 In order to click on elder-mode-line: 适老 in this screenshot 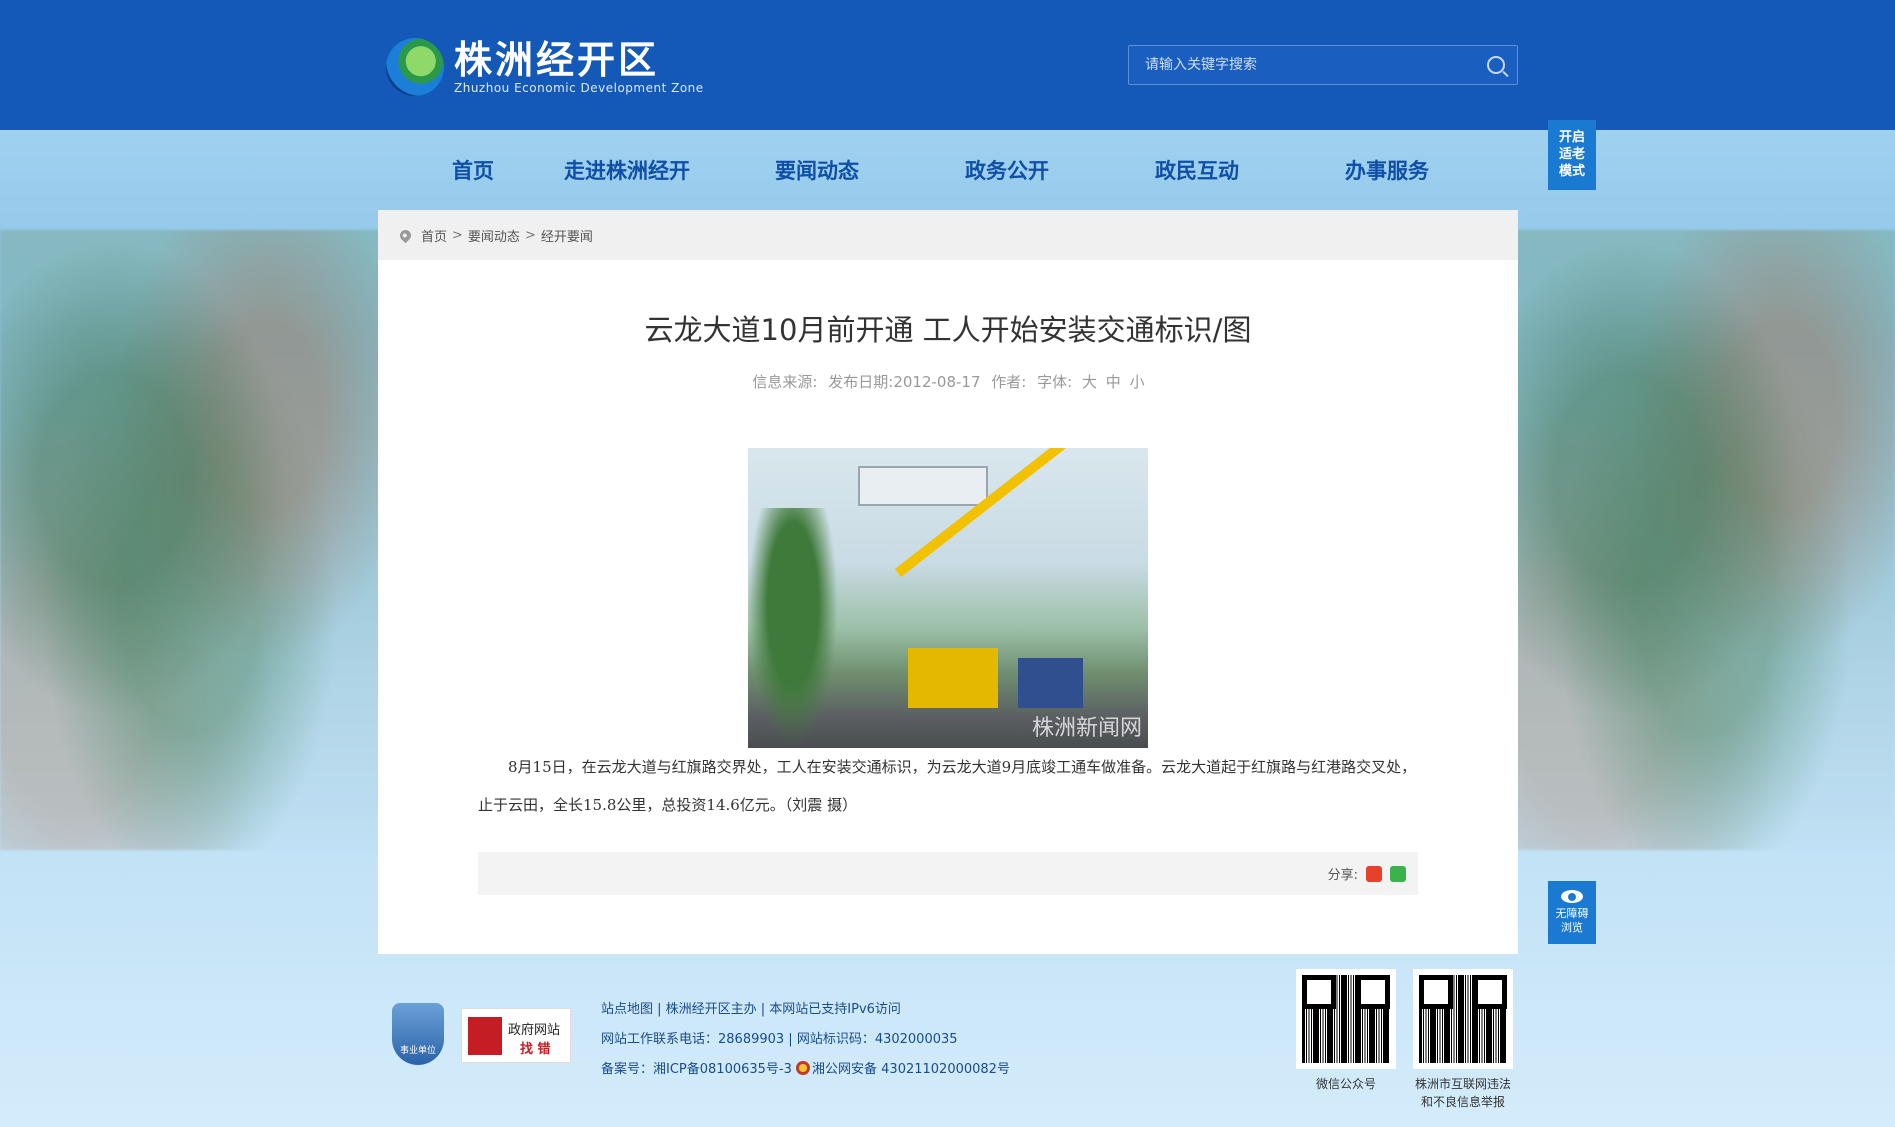, I will do `click(1571, 154)`.